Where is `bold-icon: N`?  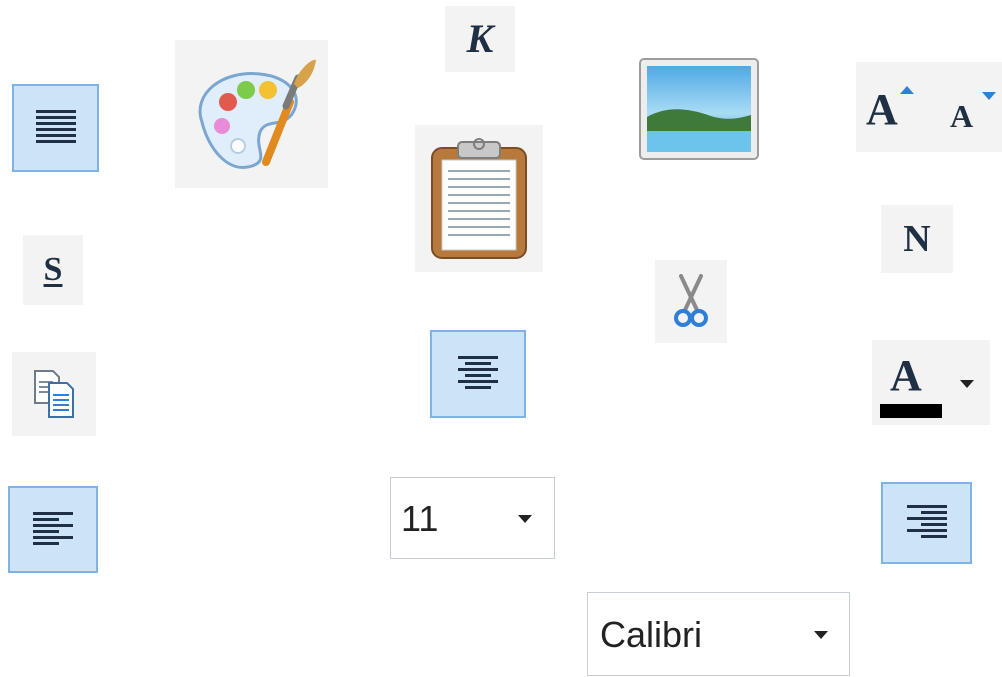
bold-icon: N is located at coordinates (917, 239).